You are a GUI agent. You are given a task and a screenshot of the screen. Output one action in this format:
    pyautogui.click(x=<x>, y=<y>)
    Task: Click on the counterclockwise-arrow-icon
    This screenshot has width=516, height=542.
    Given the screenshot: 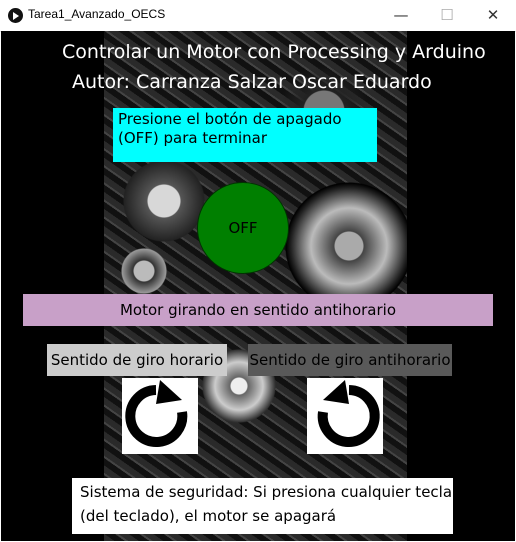 What is the action you would take?
    pyautogui.click(x=345, y=416)
    